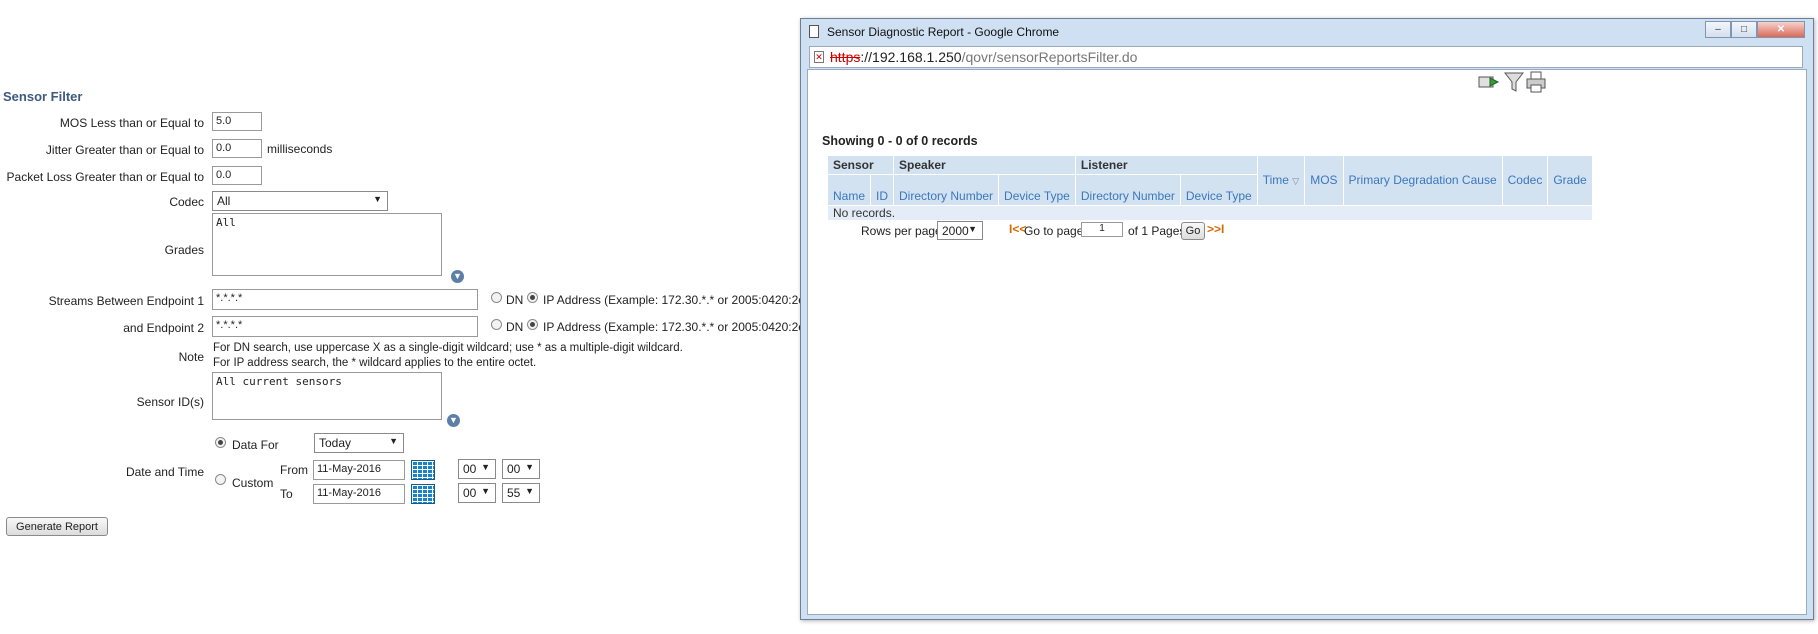  Describe the element at coordinates (255, 445) in the screenshot. I see `data-for-label: Data For` at that location.